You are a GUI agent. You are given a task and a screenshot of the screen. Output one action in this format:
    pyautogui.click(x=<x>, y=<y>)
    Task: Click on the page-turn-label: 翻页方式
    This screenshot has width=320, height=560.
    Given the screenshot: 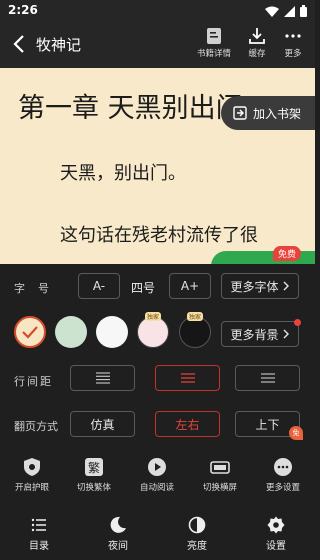 What is the action you would take?
    pyautogui.click(x=36, y=426)
    